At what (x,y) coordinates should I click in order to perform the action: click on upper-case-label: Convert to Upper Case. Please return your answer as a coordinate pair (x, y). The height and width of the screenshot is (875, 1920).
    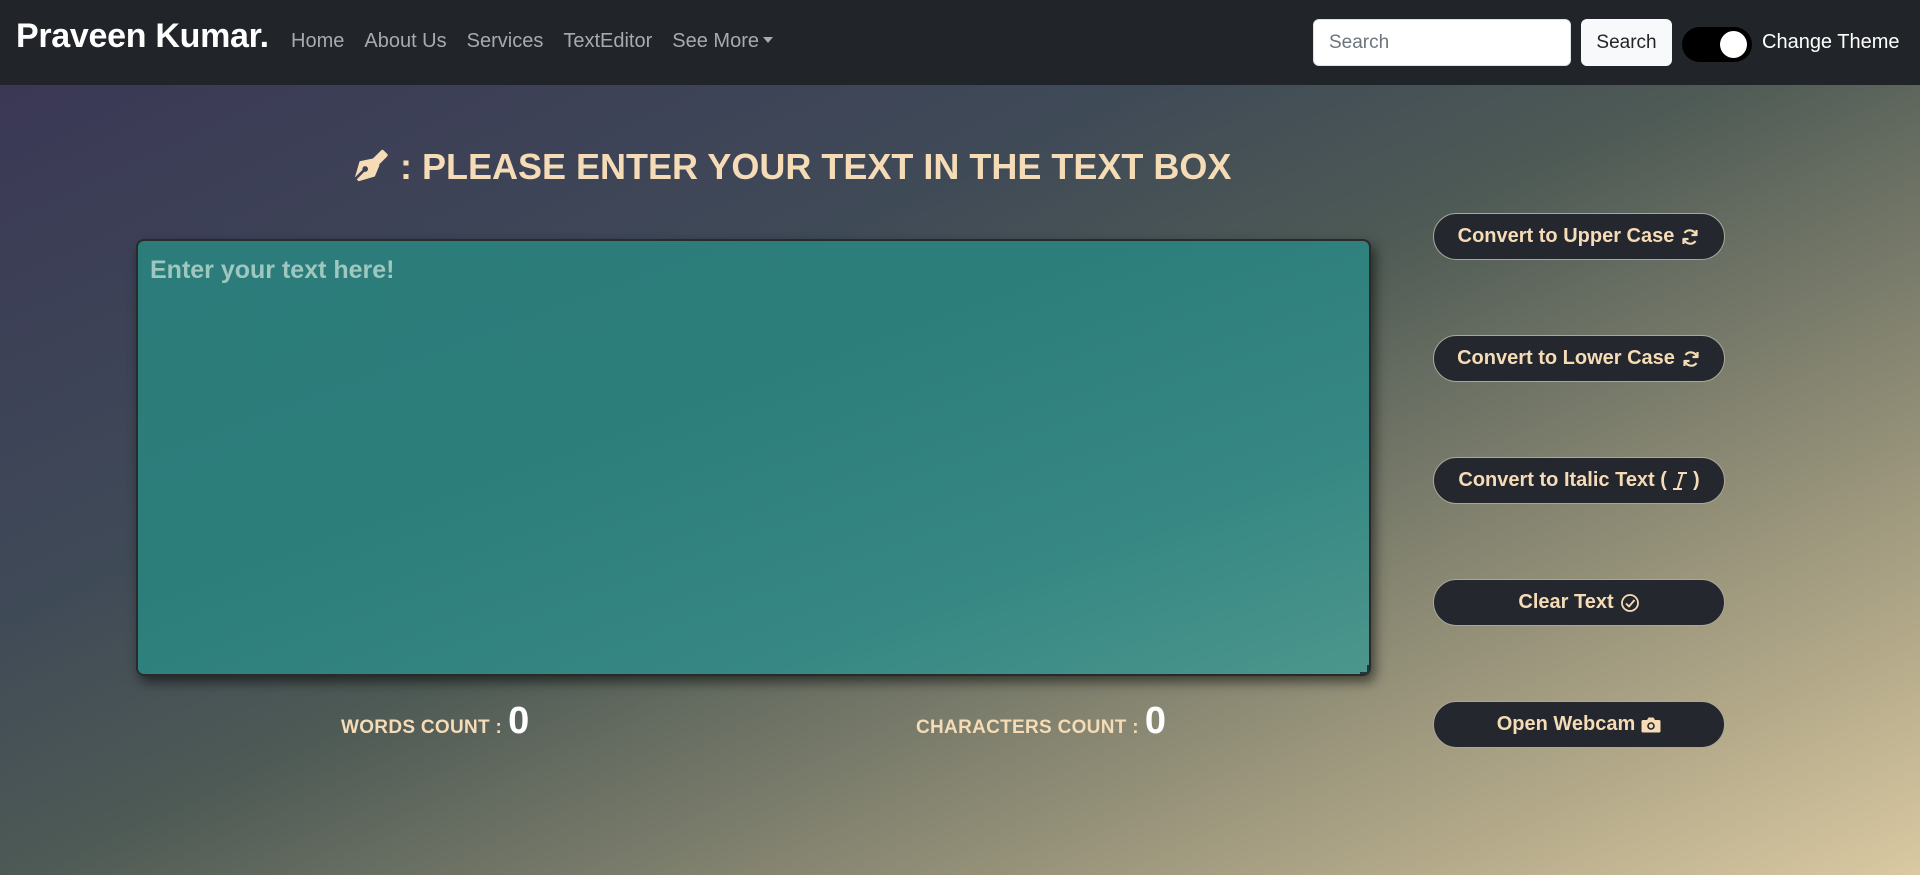
    Looking at the image, I should click on (1566, 236).